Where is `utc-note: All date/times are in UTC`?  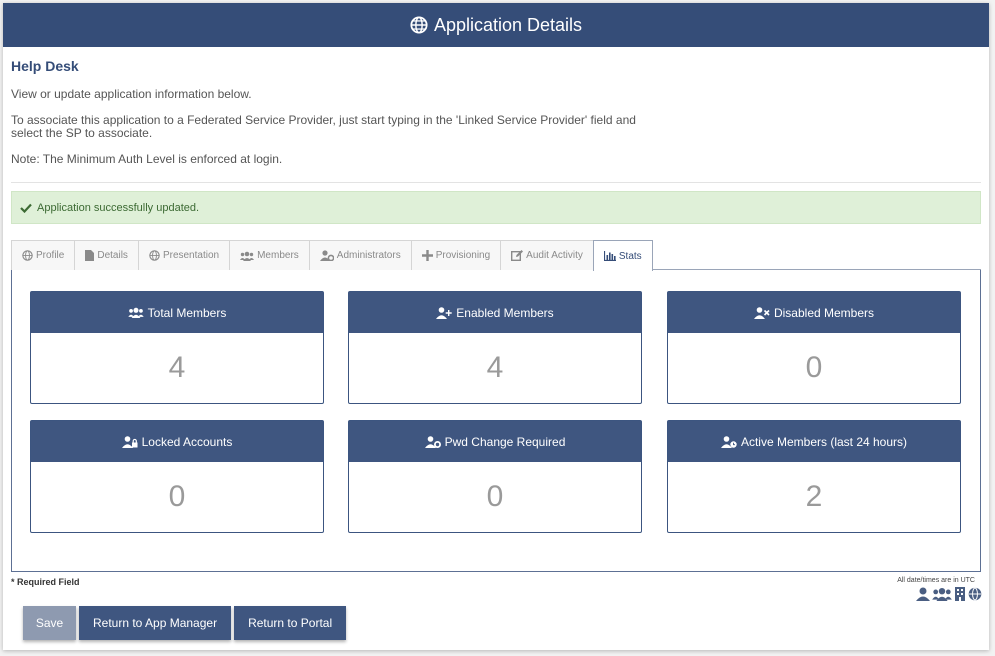 utc-note: All date/times are in UTC is located at coordinates (936, 580).